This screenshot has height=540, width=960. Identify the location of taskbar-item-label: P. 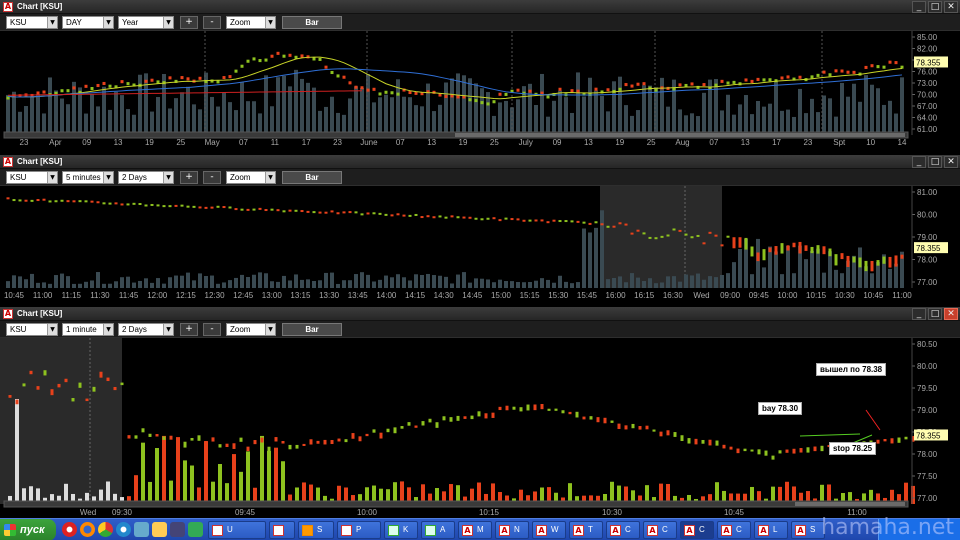
(359, 529).